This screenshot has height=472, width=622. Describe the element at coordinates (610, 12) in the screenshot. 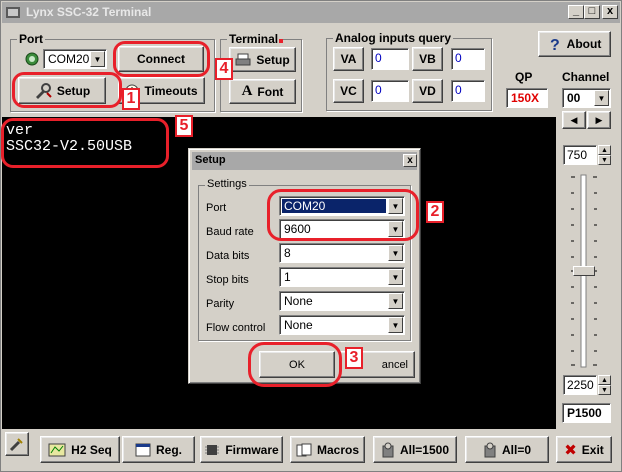

I see `close-button: x` at that location.